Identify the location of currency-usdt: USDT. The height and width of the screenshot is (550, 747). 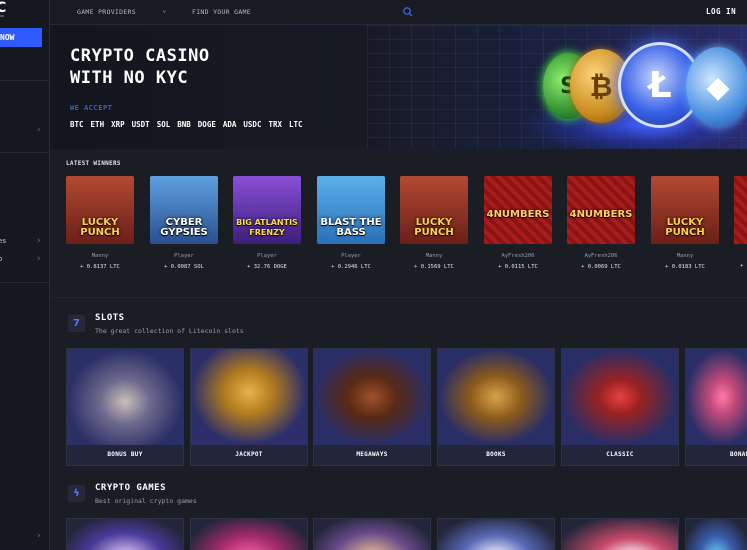
(140, 124).